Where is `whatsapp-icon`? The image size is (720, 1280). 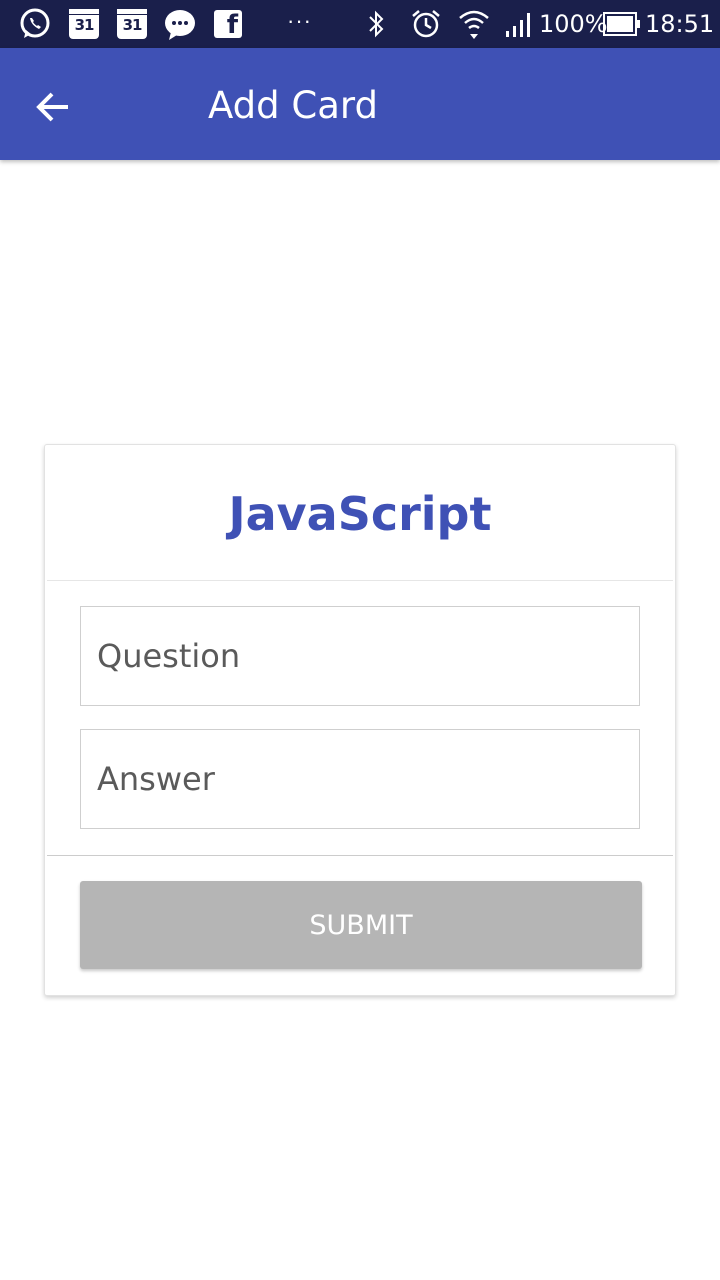 whatsapp-icon is located at coordinates (35, 23).